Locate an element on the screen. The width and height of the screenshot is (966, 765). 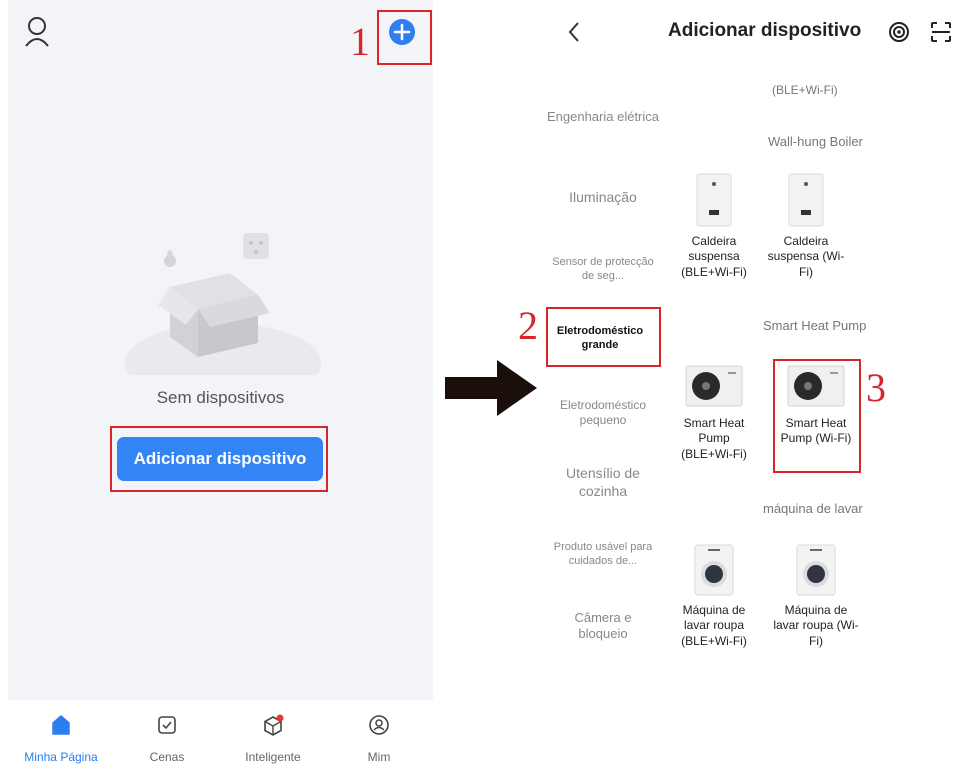
section-title-smart-heat-pump: Smart Heat Pump is located at coordinates (815, 325).